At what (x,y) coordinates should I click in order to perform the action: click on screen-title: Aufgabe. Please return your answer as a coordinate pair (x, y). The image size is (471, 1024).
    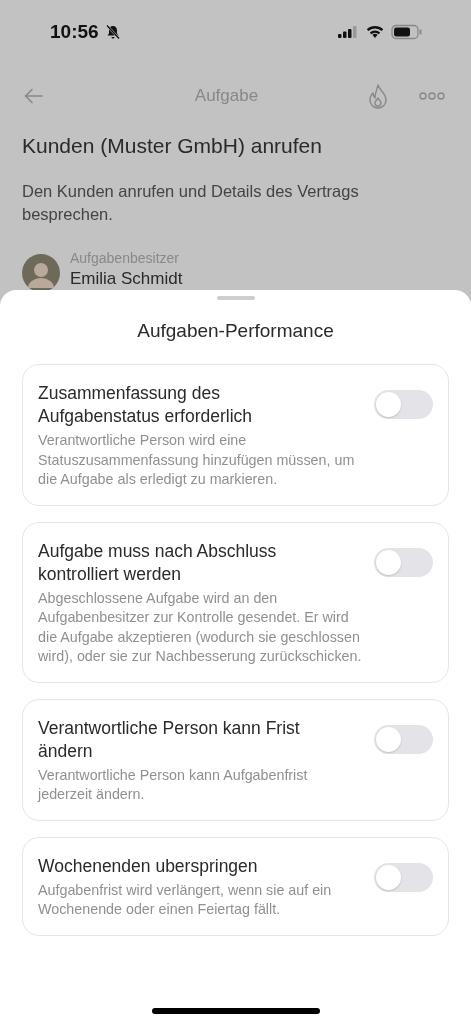
    Looking at the image, I should click on (226, 96).